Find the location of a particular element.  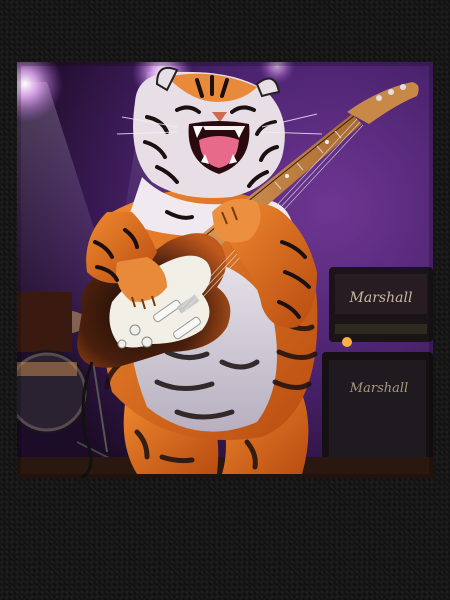

amp-logo-top: Marshall is located at coordinates (381, 298).